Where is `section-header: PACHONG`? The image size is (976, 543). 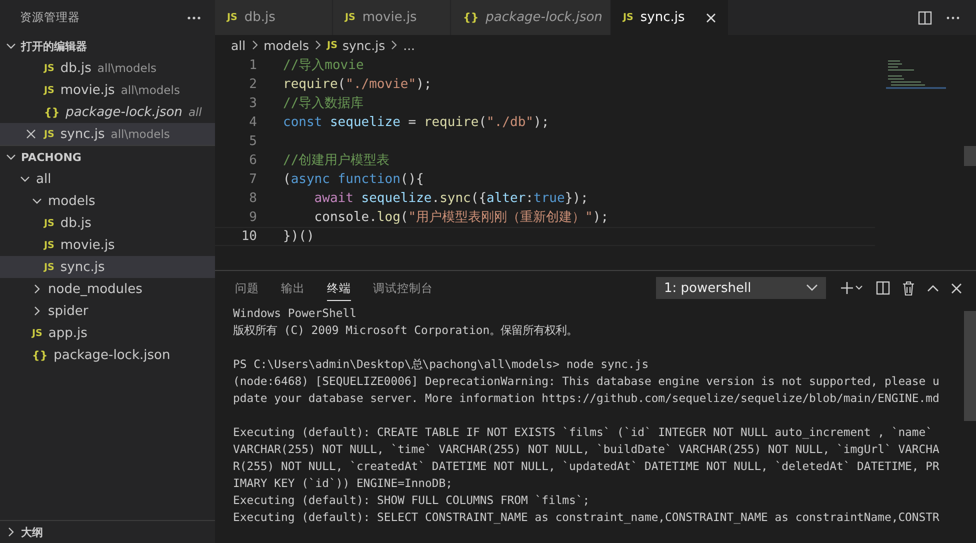
section-header: PACHONG is located at coordinates (107, 156).